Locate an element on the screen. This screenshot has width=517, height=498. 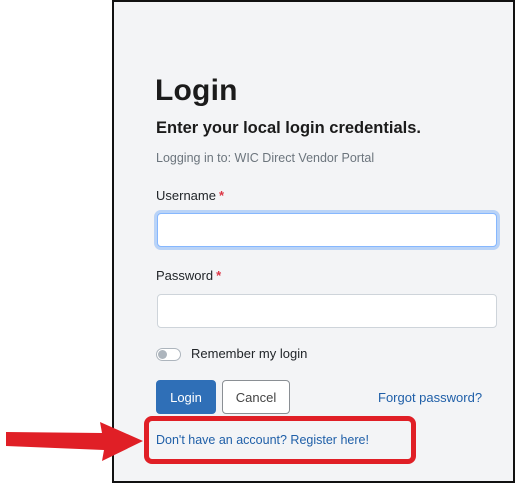
username-label: Username * is located at coordinates (190, 195).